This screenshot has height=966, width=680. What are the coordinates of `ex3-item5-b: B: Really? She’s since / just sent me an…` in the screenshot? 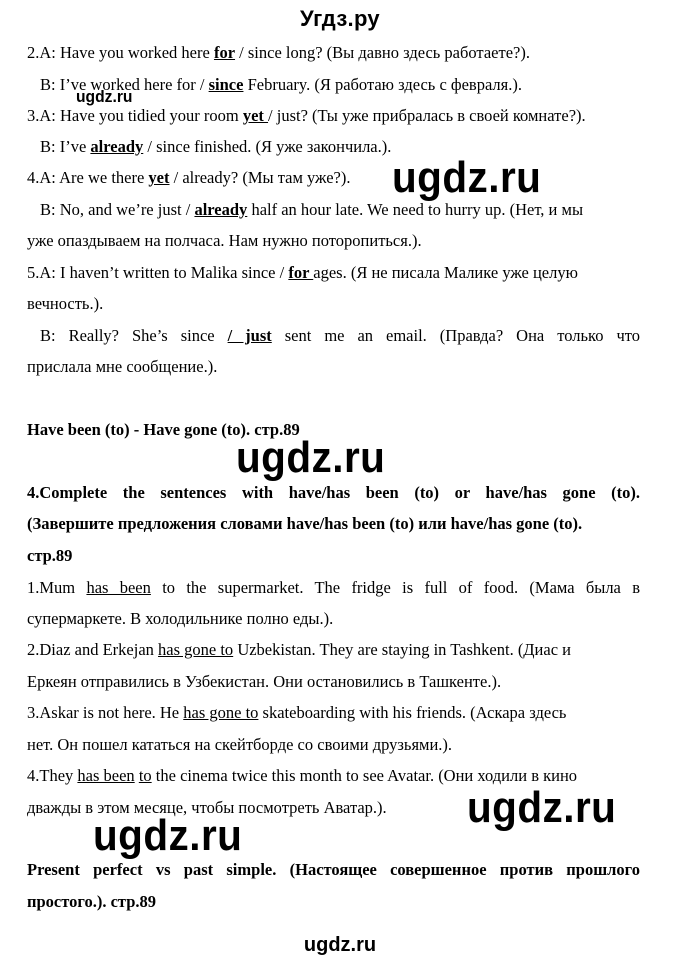 It's located at (340, 335).